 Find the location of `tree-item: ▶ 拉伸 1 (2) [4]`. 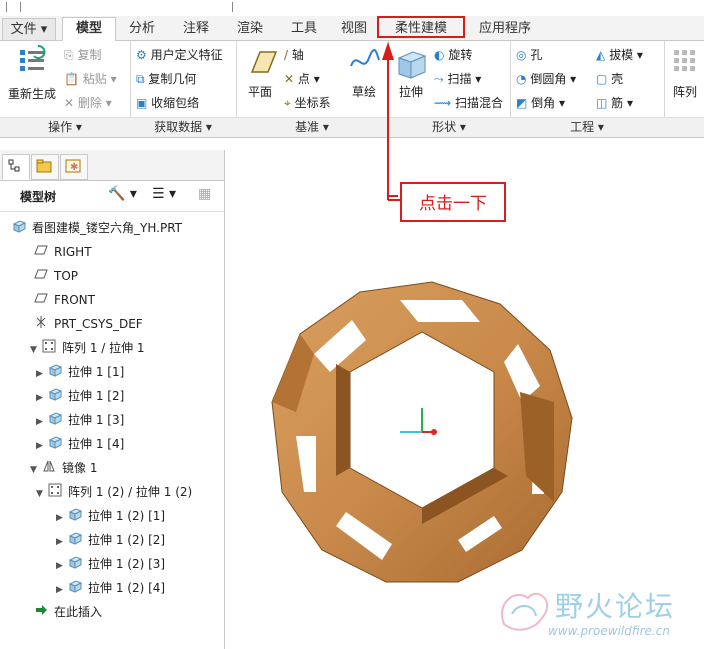

tree-item: ▶ 拉伸 1 (2) [4] is located at coordinates (110, 588).